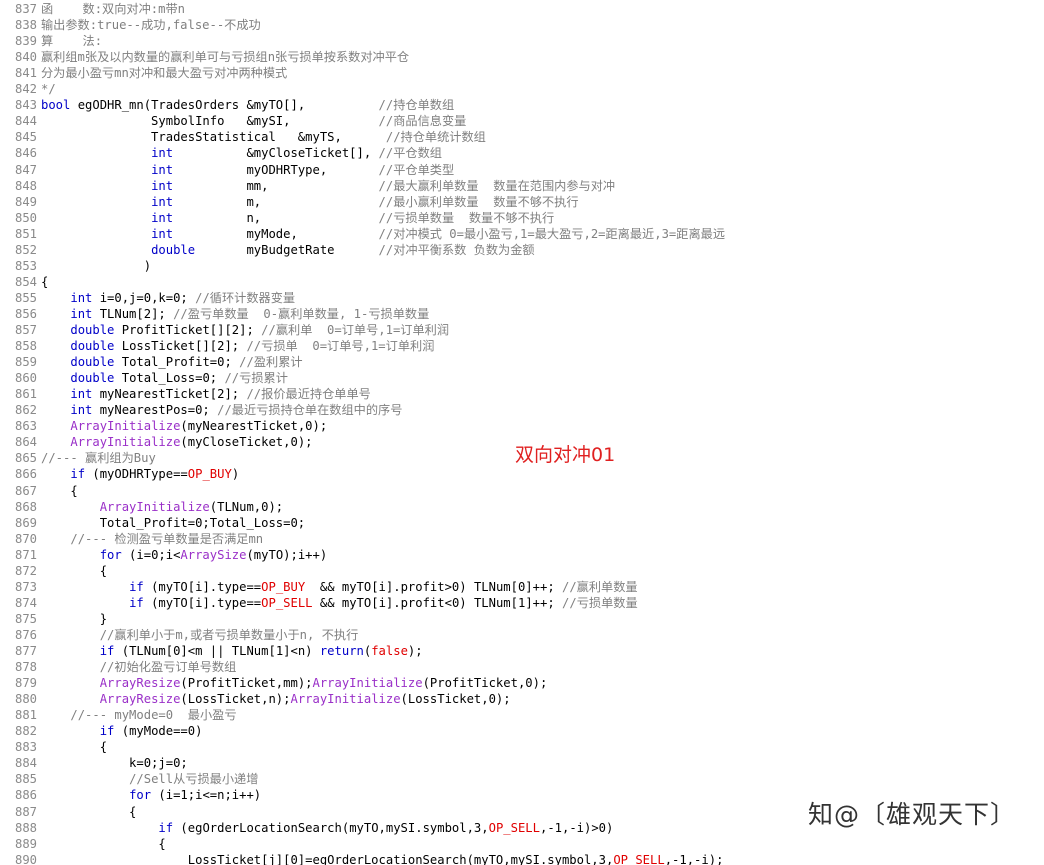 The width and height of the screenshot is (1044, 865). Describe the element at coordinates (48, 89) in the screenshot. I see `line-code: */` at that location.